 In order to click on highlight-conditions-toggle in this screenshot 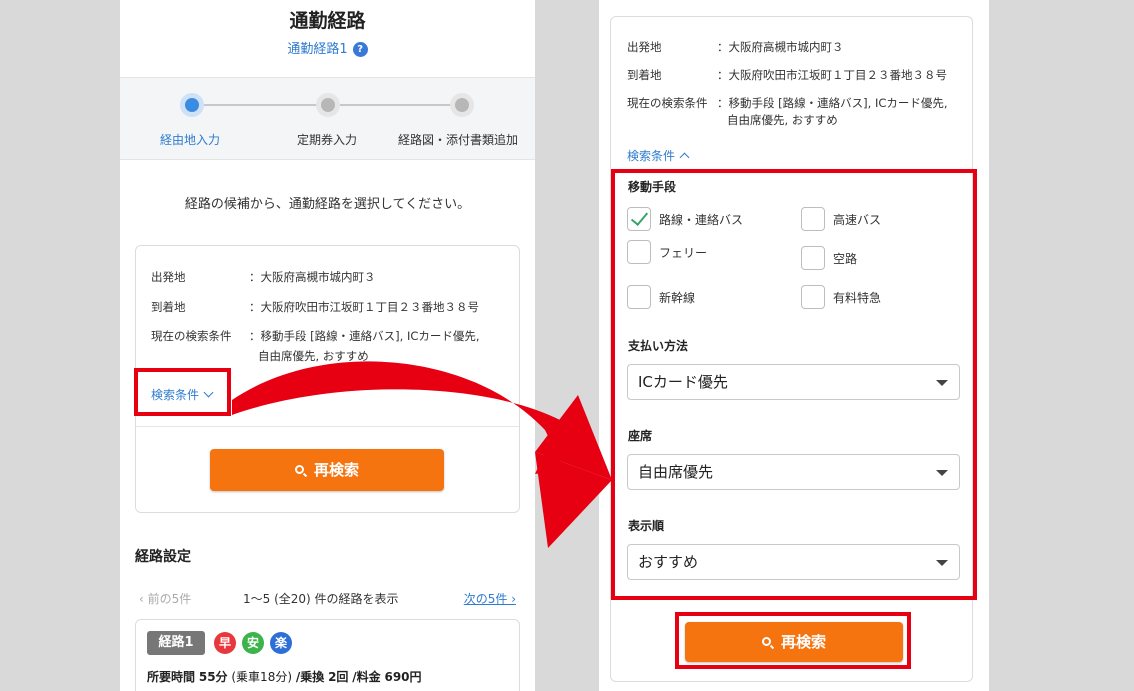, I will do `click(182, 392)`.